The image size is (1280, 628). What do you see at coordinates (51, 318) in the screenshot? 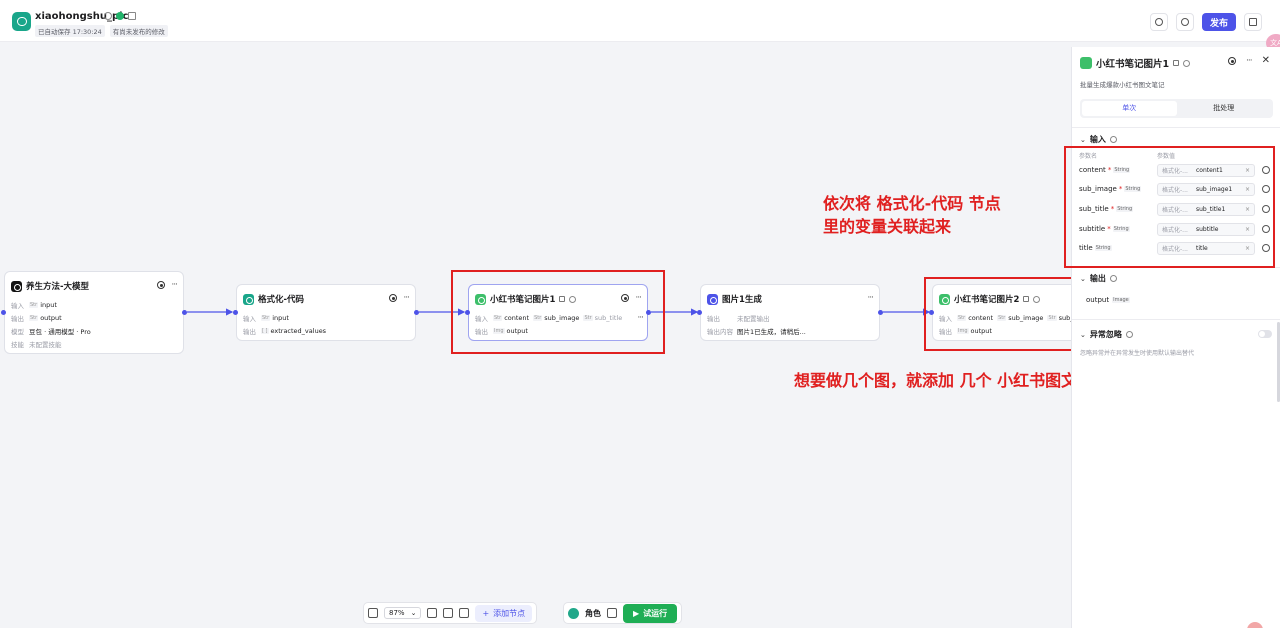
I see `var-output: output` at bounding box center [51, 318].